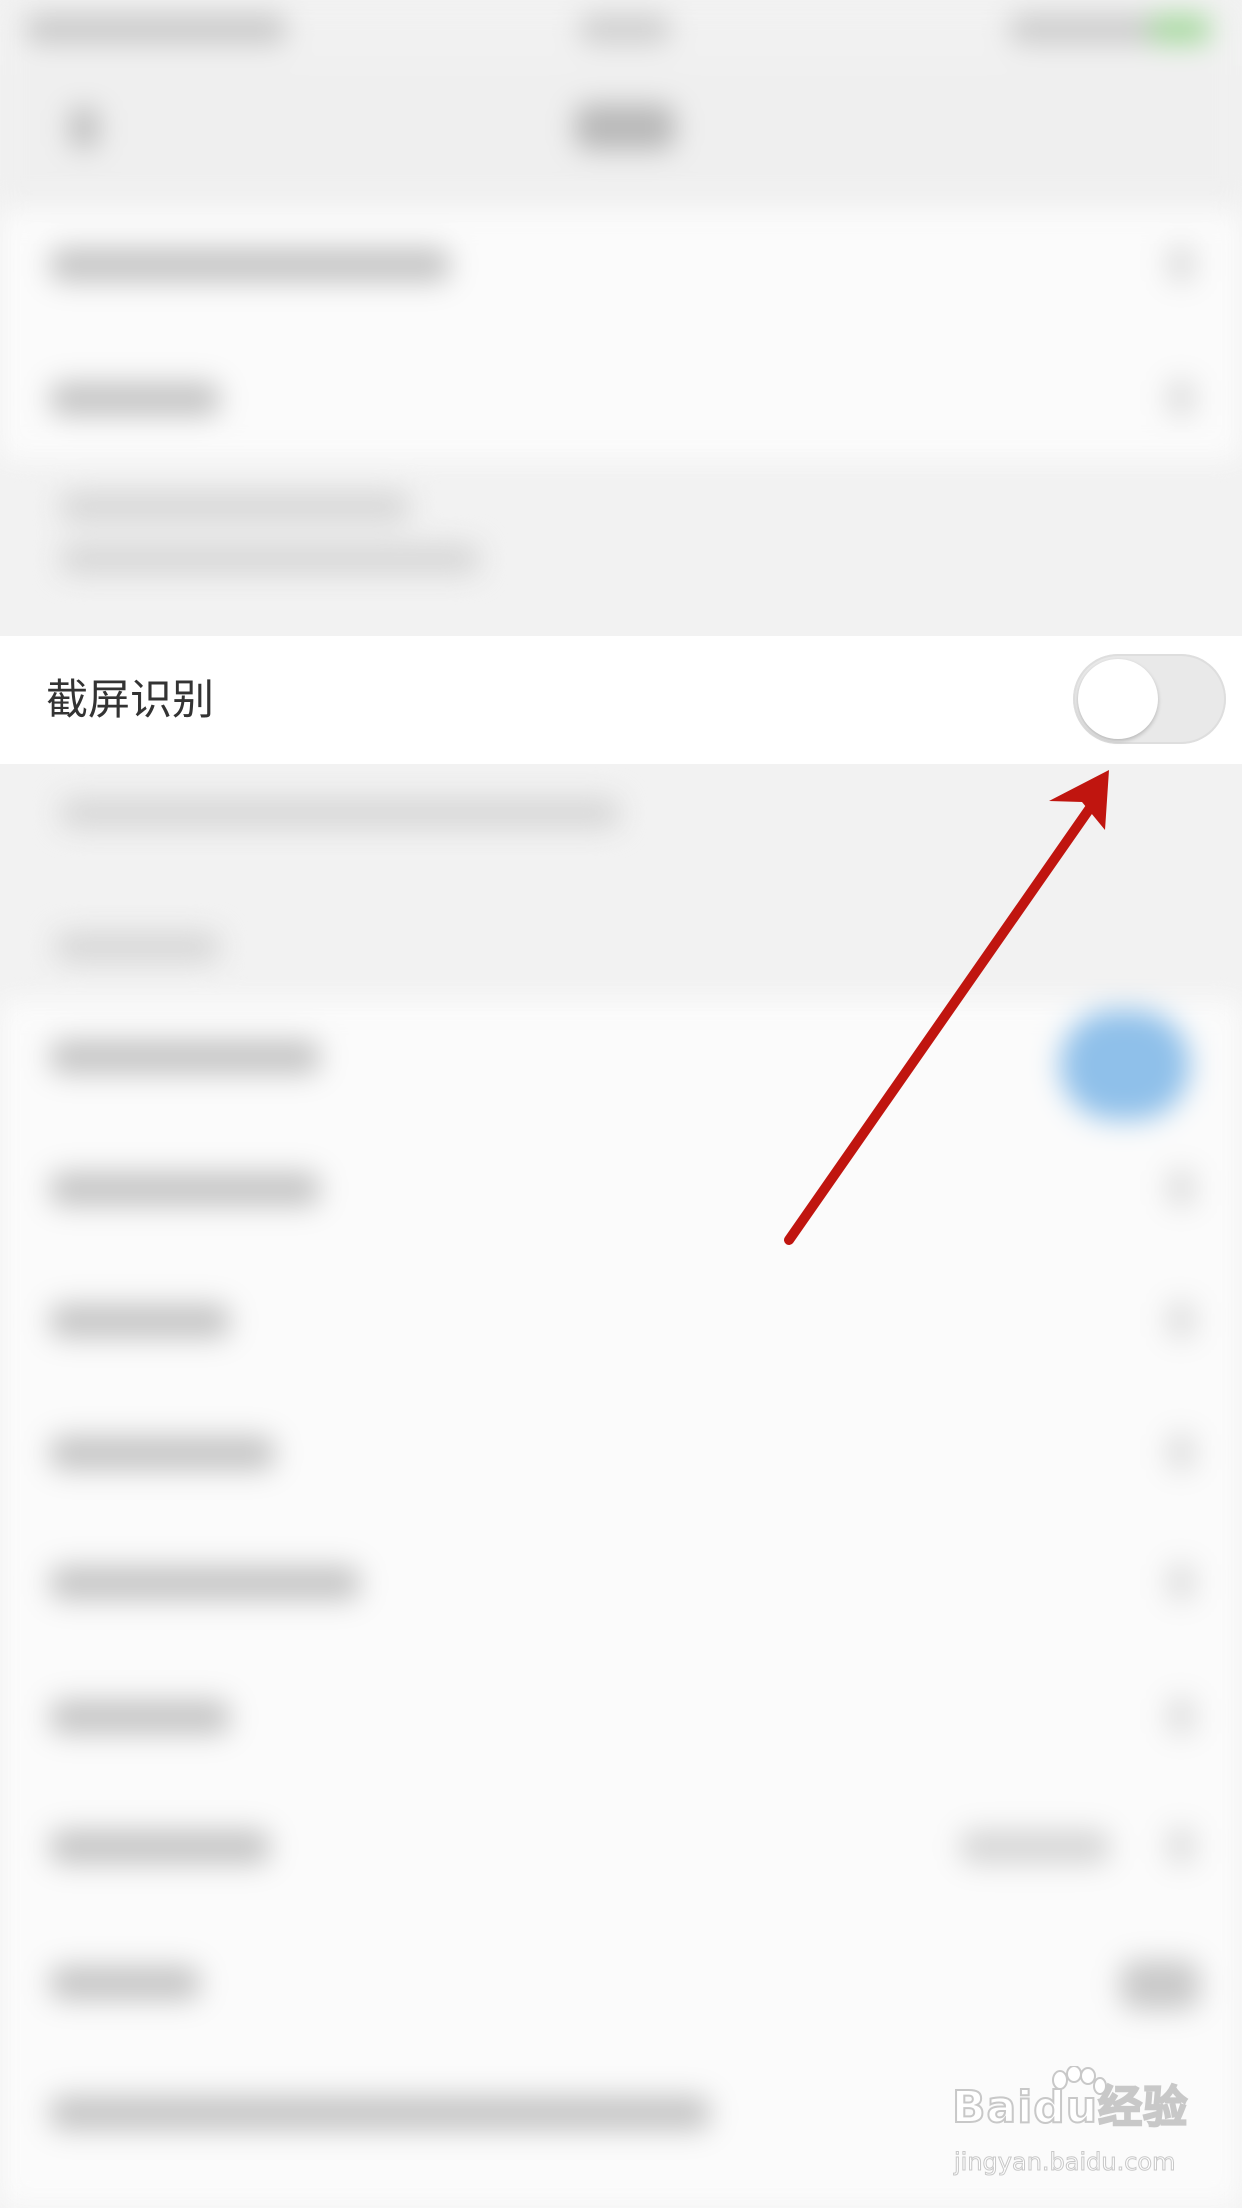 The width and height of the screenshot is (1242, 2208). Describe the element at coordinates (130, 699) in the screenshot. I see `screen-recognition-label: 截屏识别` at that location.